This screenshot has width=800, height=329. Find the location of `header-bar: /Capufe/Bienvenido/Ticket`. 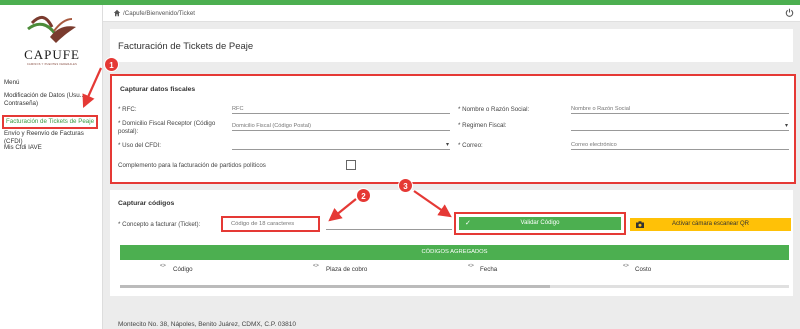

header-bar: /Capufe/Bienvenido/Ticket is located at coordinates (451, 13).